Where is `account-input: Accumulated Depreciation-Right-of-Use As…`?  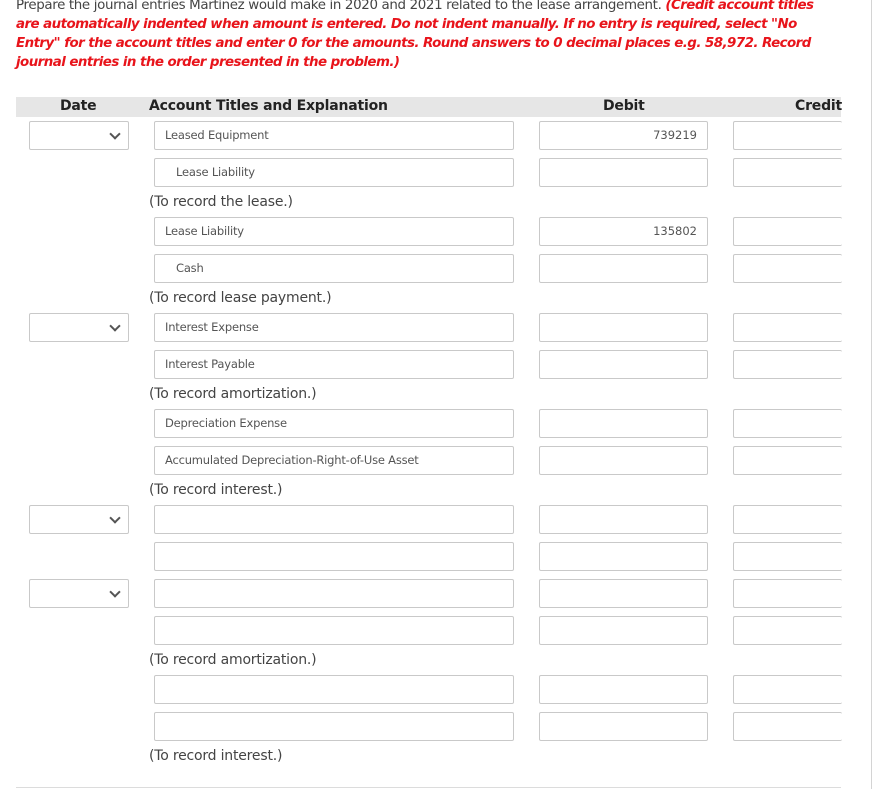 account-input: Accumulated Depreciation-Right-of-Use As… is located at coordinates (334, 460).